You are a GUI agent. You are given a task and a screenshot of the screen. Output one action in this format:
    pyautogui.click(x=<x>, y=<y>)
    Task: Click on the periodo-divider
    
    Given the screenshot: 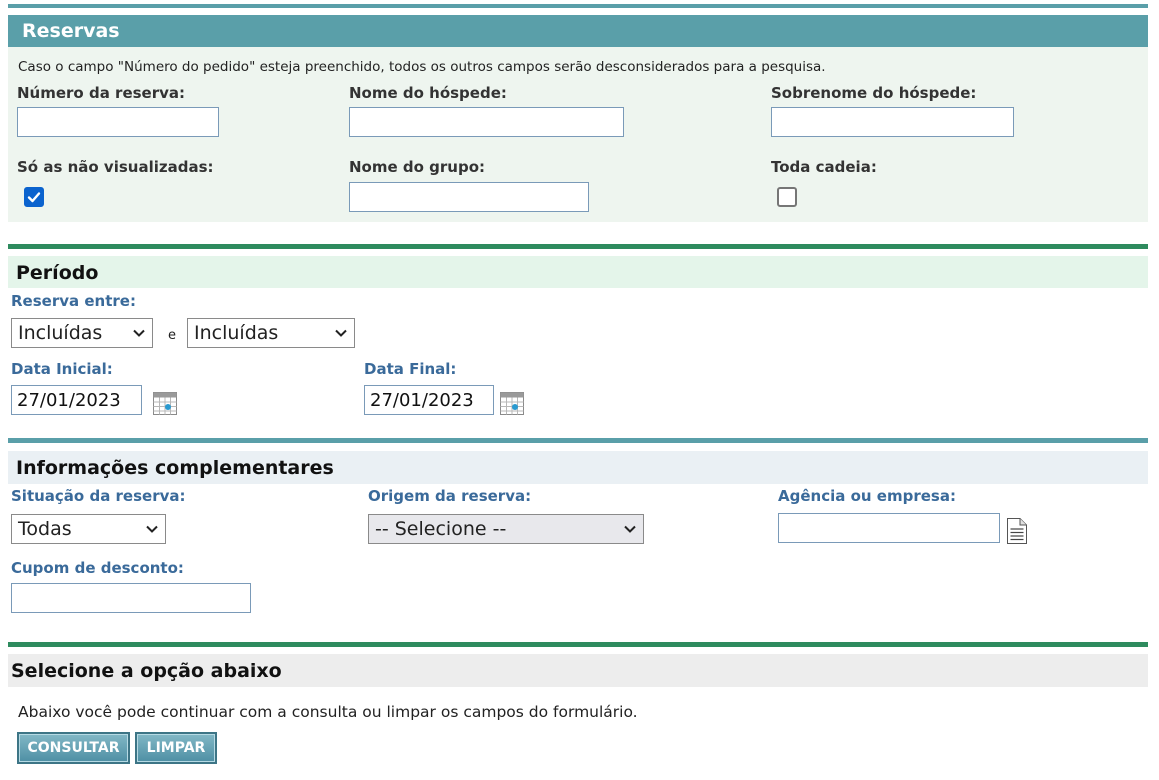 What is the action you would take?
    pyautogui.click(x=578, y=246)
    